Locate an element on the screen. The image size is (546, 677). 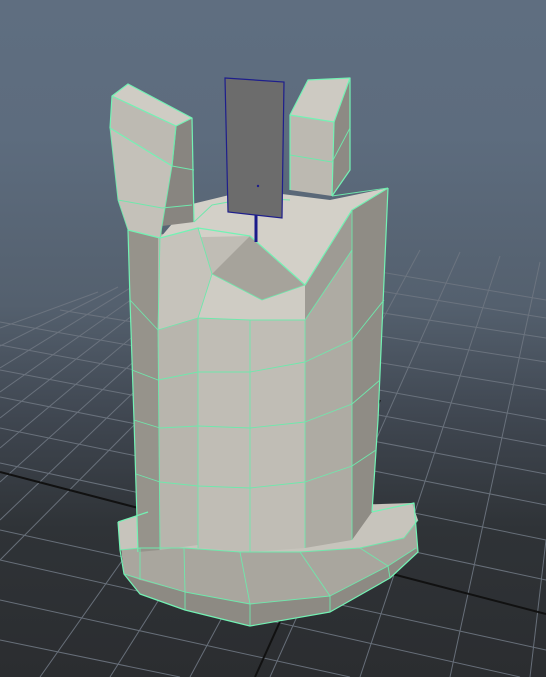
right-merlon is located at coordinates (320, 137).